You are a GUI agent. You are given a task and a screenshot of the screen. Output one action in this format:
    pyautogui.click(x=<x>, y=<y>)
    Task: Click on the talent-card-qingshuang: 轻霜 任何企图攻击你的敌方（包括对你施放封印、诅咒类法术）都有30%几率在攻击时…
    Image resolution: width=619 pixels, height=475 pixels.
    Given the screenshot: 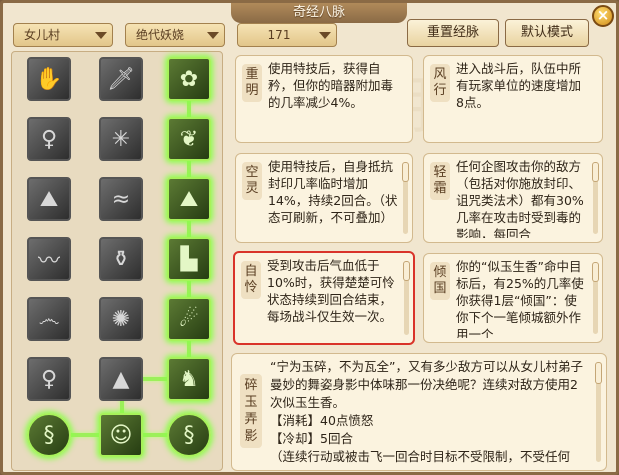 What is the action you would take?
    pyautogui.click(x=513, y=198)
    